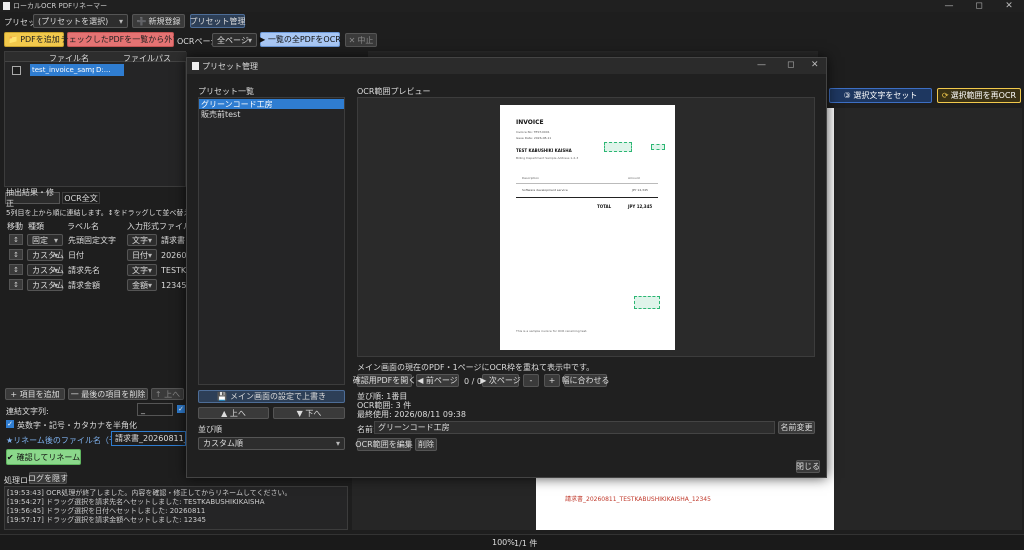 Image resolution: width=1024 pixels, height=550 pixels. Describe the element at coordinates (574, 427) in the screenshot. I see `name-input: グリーンコード工房` at that location.